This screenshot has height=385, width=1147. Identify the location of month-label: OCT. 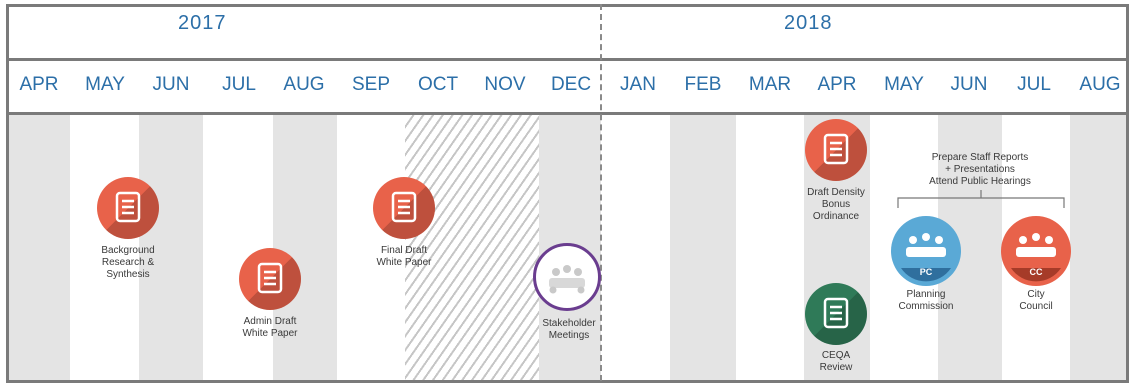
(438, 84).